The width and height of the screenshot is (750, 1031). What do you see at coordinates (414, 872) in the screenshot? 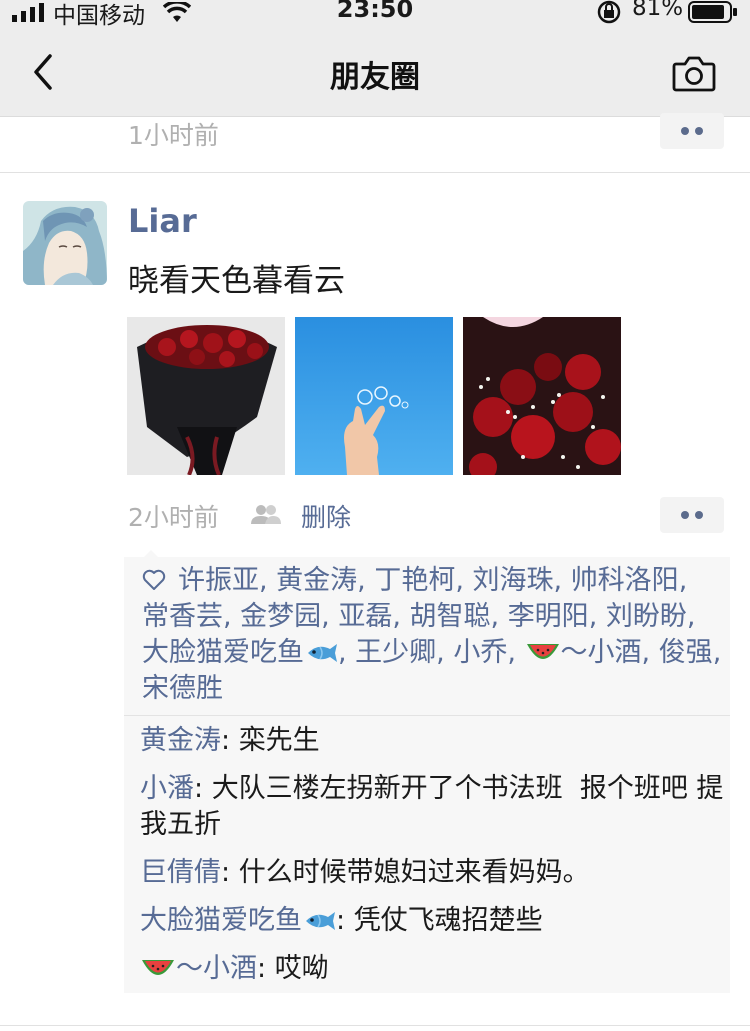
I see `comment-text: 什么时候带媳妇过来看妈妈。` at bounding box center [414, 872].